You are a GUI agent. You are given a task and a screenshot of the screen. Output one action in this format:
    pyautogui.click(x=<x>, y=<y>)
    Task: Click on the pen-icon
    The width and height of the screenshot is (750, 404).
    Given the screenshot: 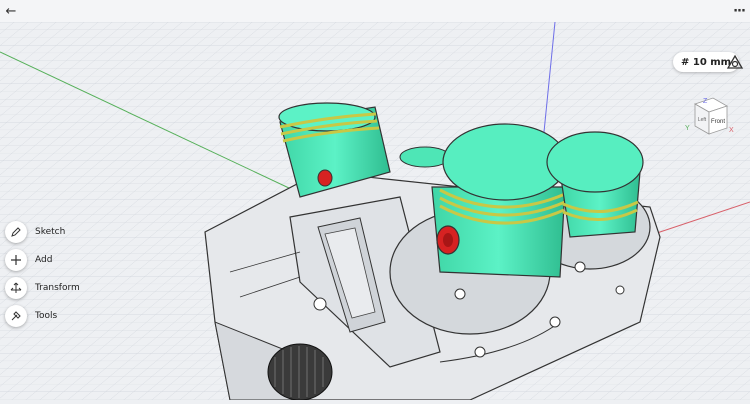 What is the action you would take?
    pyautogui.click(x=16, y=232)
    